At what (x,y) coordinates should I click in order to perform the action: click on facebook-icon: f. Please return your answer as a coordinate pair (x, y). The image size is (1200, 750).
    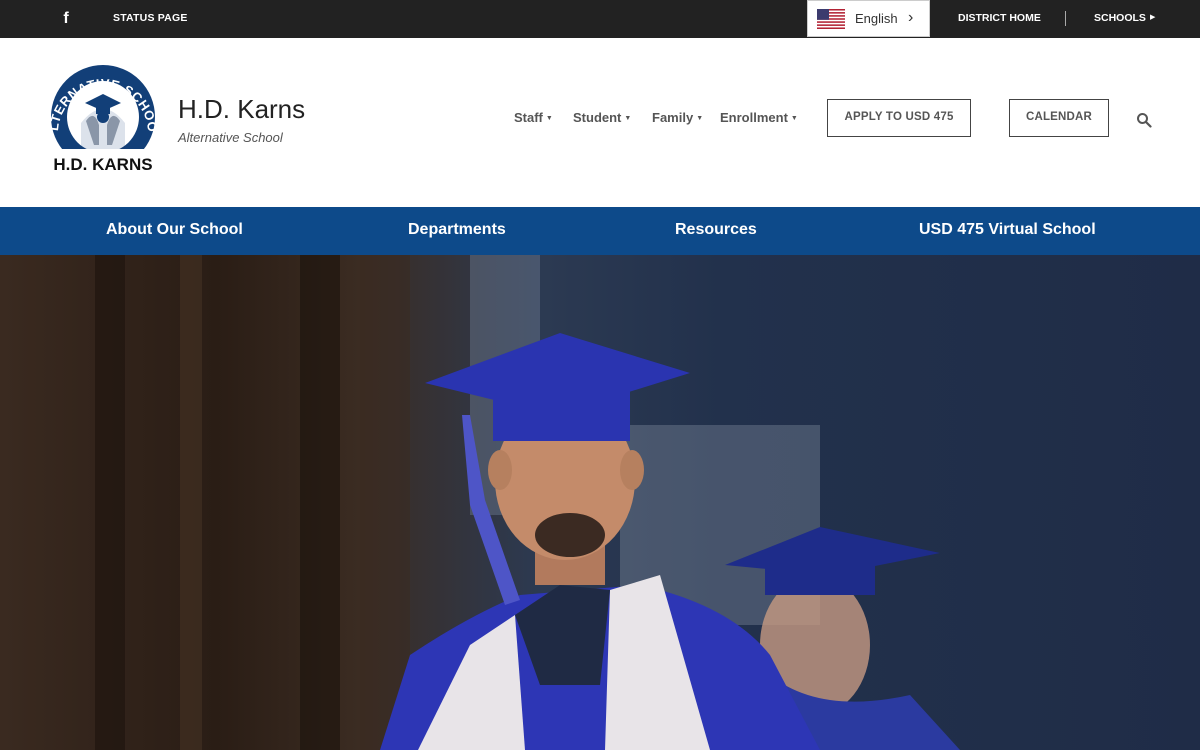
    Looking at the image, I should click on (66, 19).